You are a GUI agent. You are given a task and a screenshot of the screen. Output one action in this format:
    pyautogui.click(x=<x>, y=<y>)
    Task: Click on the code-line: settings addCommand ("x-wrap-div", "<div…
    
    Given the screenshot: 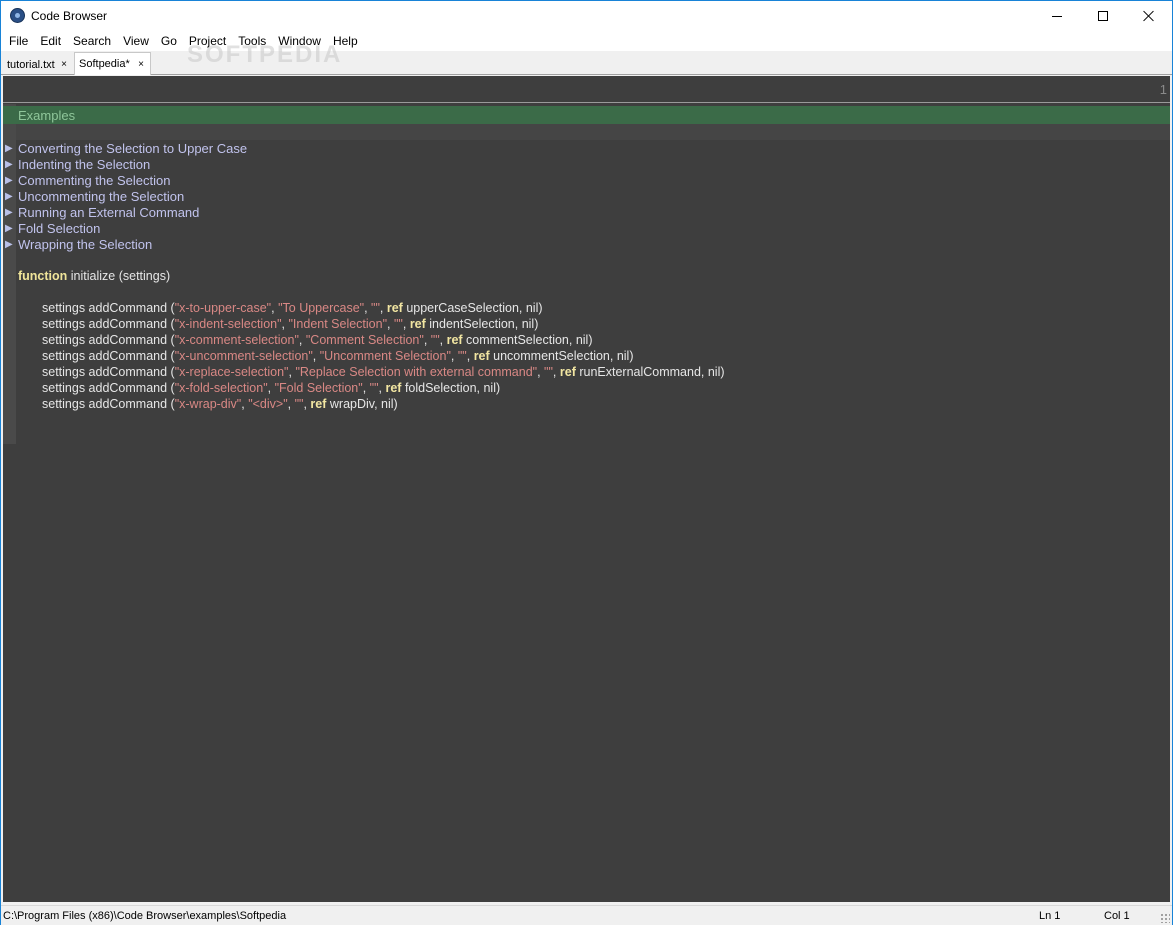 What is the action you would take?
    pyautogui.click(x=220, y=404)
    